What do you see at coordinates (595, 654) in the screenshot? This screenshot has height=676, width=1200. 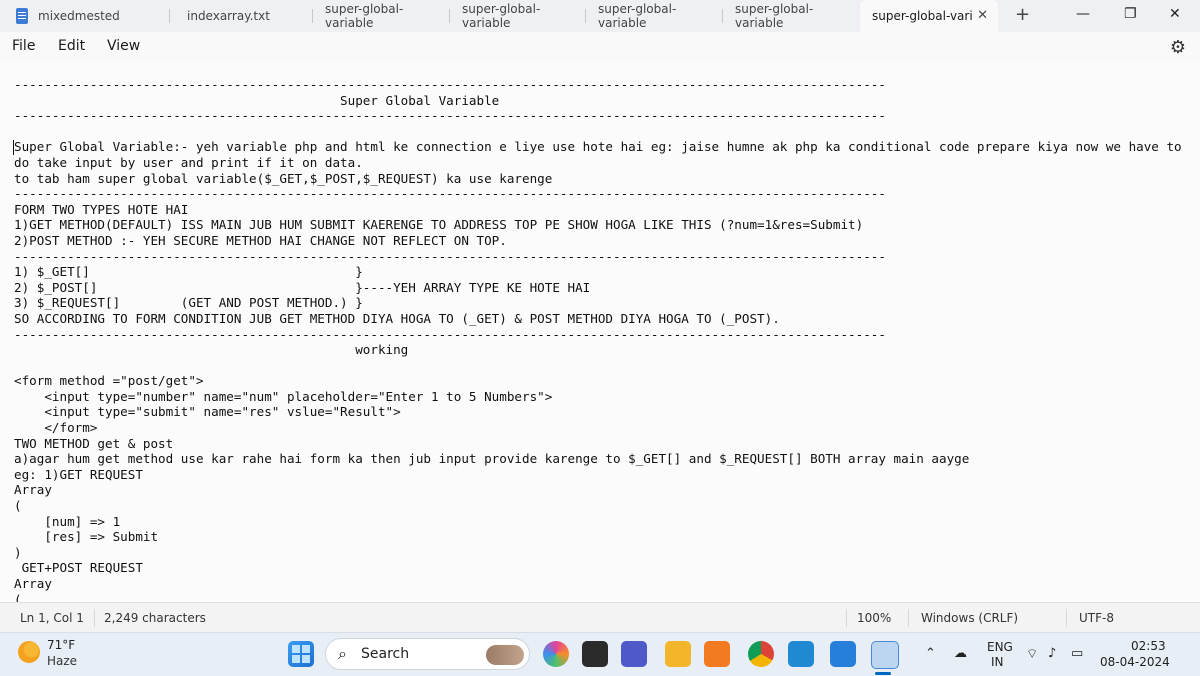 I see `terminal-icon` at bounding box center [595, 654].